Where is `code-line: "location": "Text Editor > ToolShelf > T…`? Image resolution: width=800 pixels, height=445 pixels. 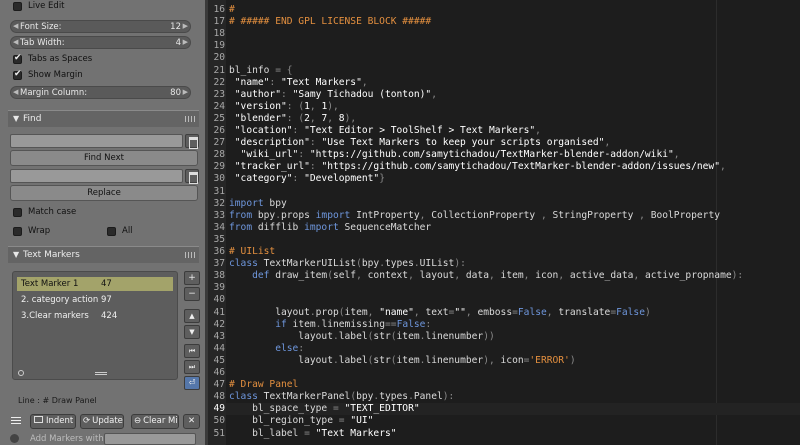
code-line: "location": "Text Editor > ToolShelf > T… is located at coordinates (385, 131).